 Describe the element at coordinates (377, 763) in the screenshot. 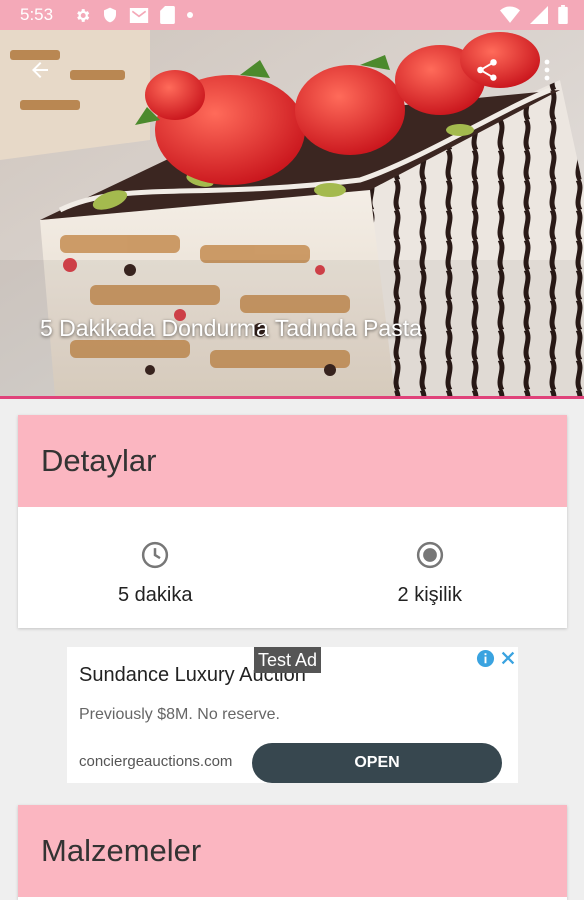

I see `ad-open-button: OPEN` at that location.